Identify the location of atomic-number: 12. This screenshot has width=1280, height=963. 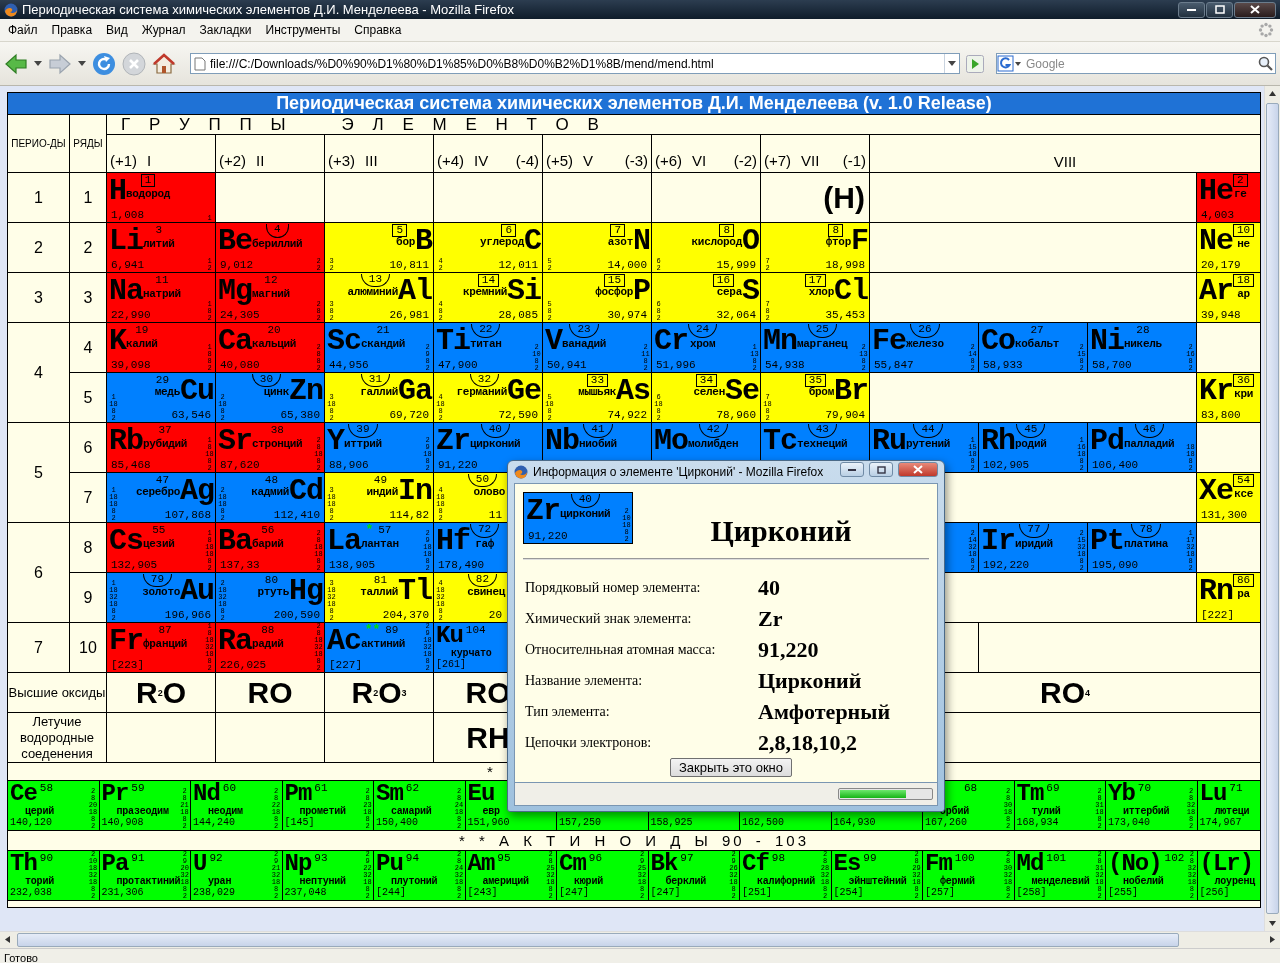
(271, 280).